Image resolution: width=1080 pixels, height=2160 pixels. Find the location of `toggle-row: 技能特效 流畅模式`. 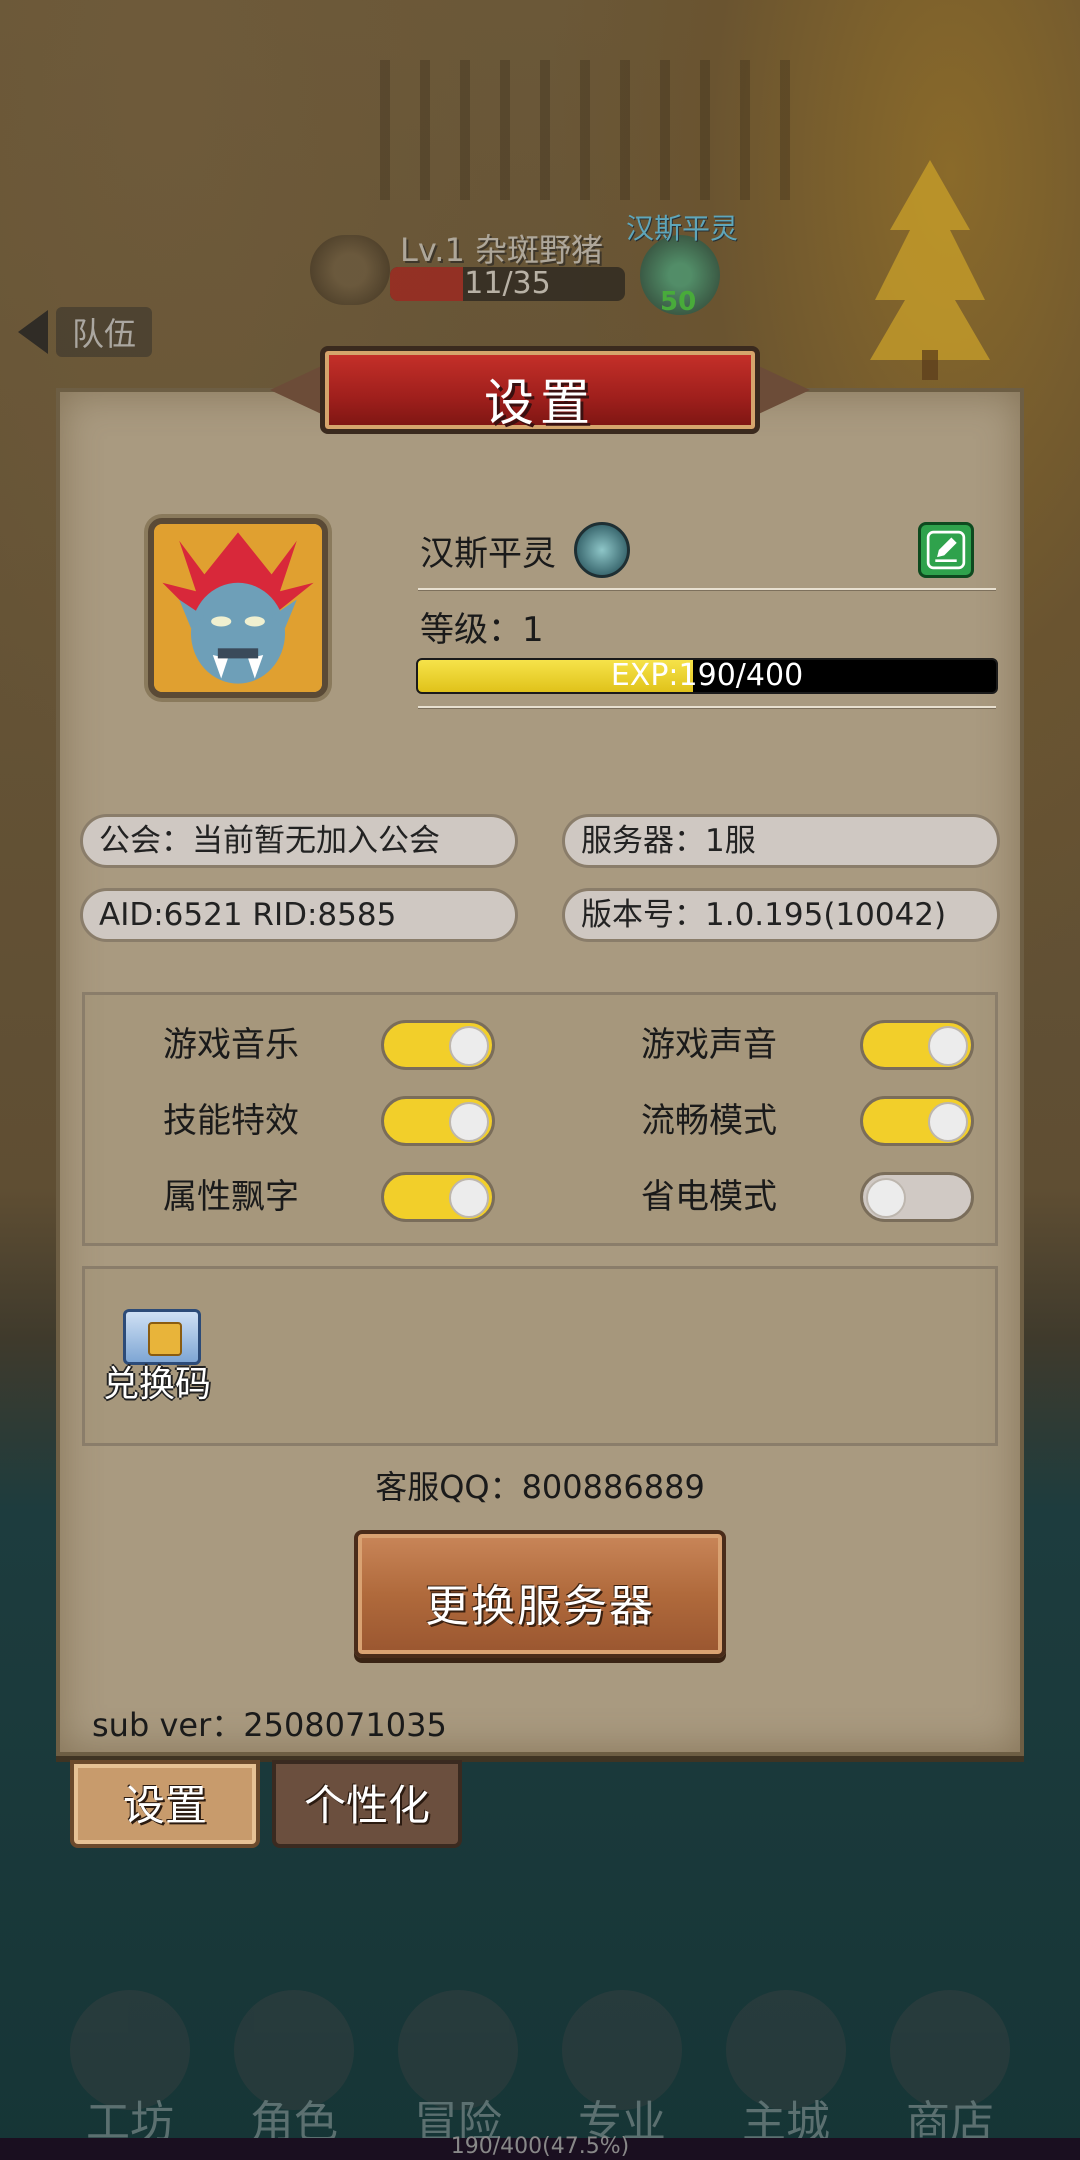

toggle-row: 技能特效 流畅模式 is located at coordinates (540, 1121).